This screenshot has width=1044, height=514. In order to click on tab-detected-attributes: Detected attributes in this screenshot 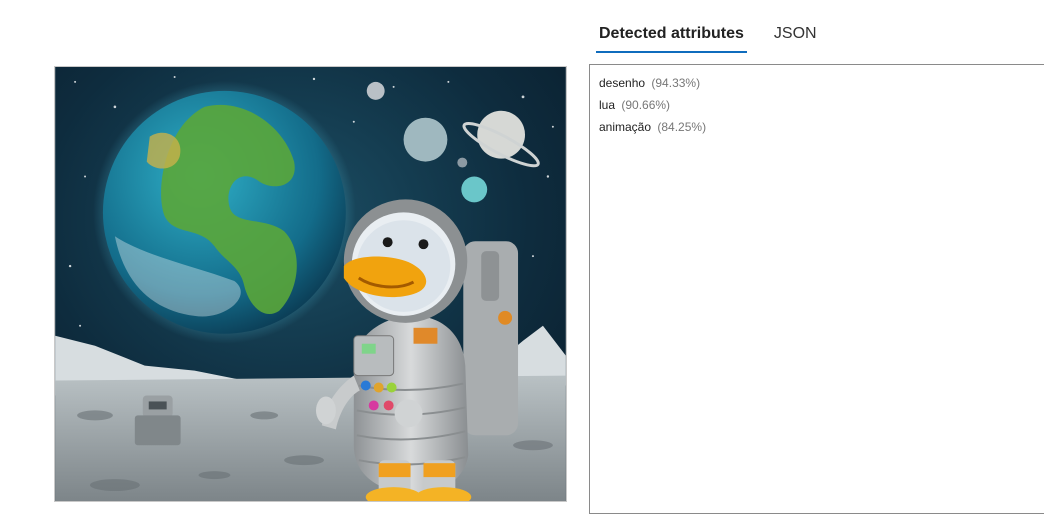, I will do `click(671, 35)`.